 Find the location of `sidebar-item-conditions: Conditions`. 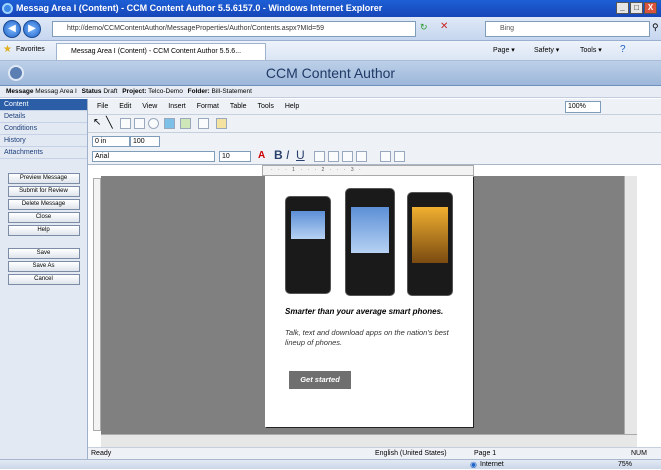

sidebar-item-conditions: Conditions is located at coordinates (43, 129).